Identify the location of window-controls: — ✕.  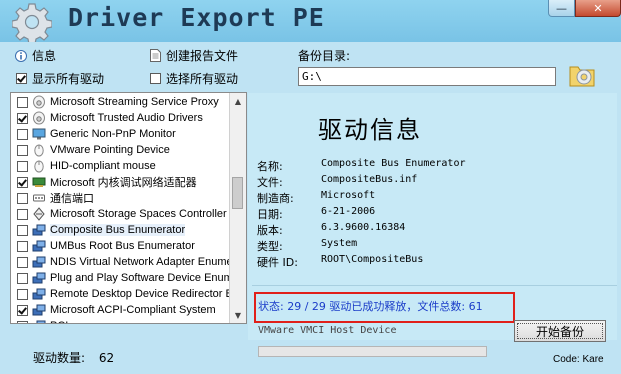
(584, 9).